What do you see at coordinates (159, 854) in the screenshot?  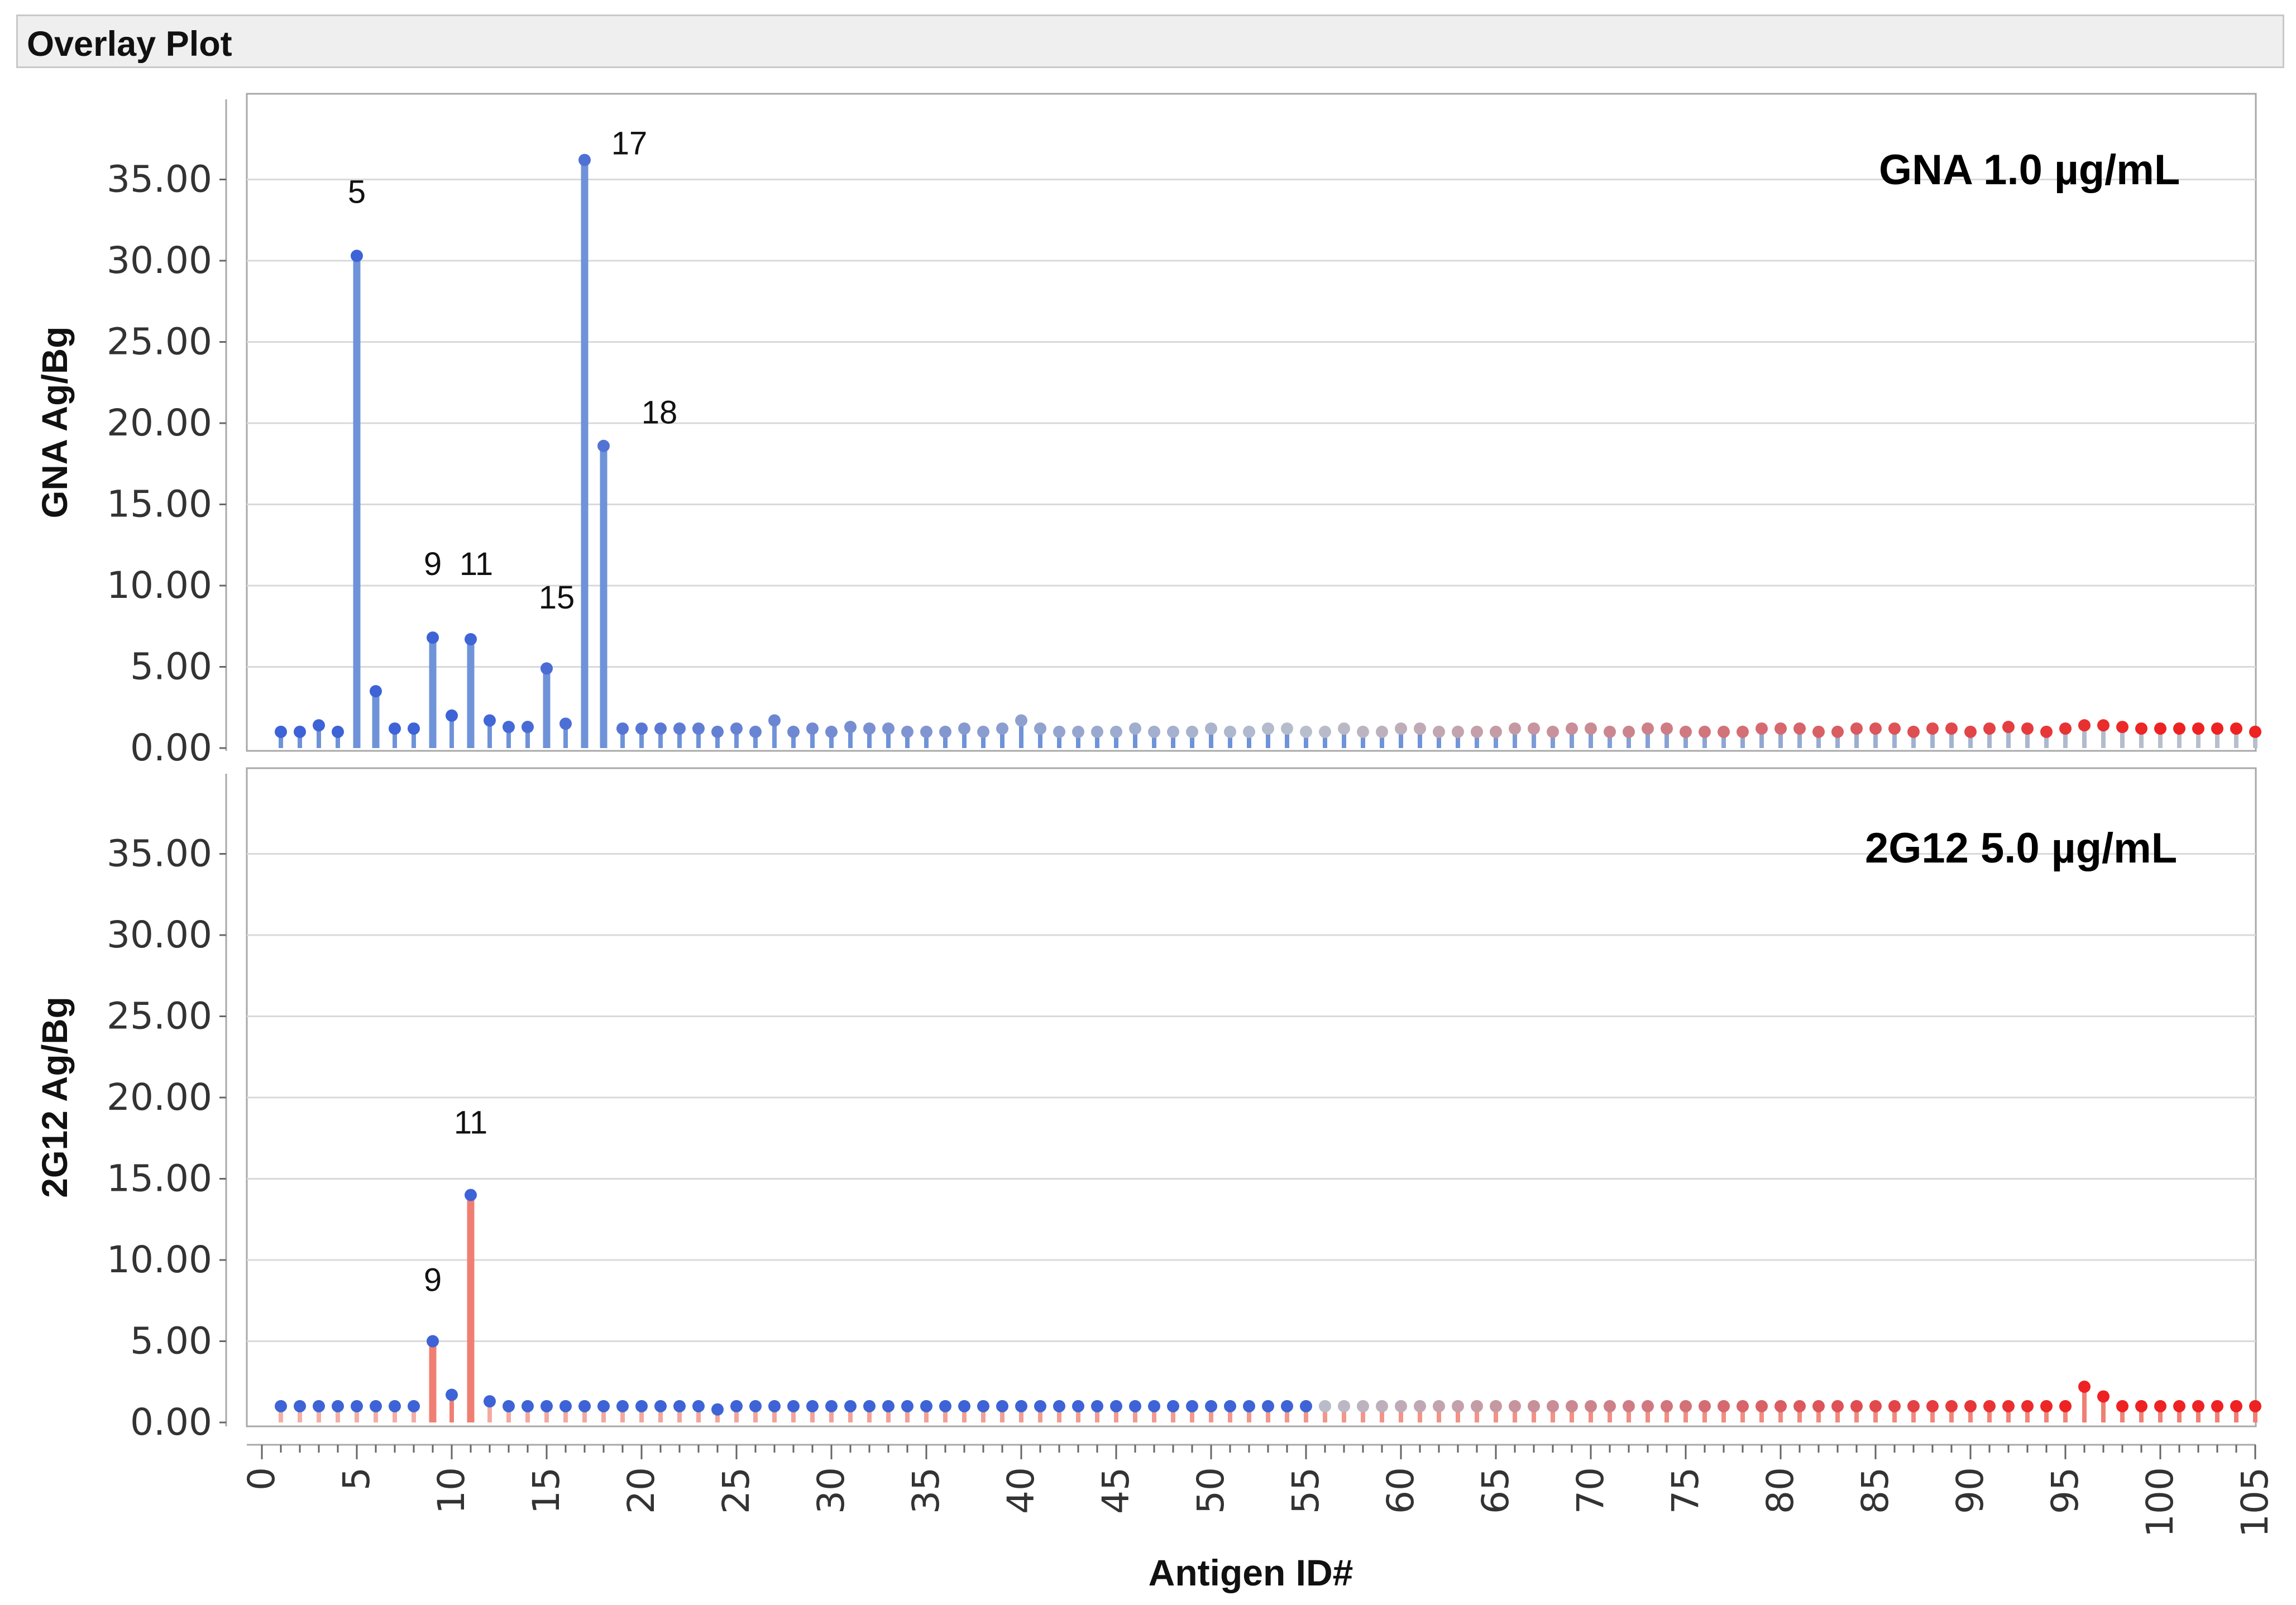 I see `y-tick-label: 35.00` at bounding box center [159, 854].